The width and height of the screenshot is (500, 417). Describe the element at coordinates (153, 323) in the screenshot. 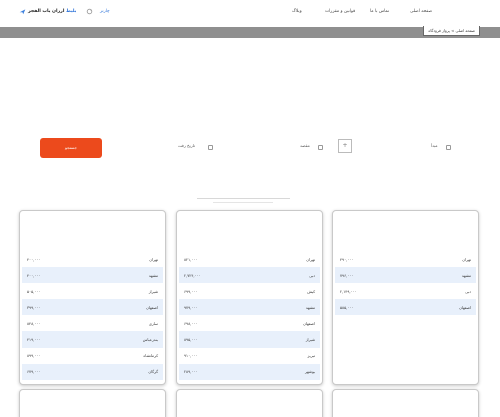

I see `city-name: ساری` at that location.